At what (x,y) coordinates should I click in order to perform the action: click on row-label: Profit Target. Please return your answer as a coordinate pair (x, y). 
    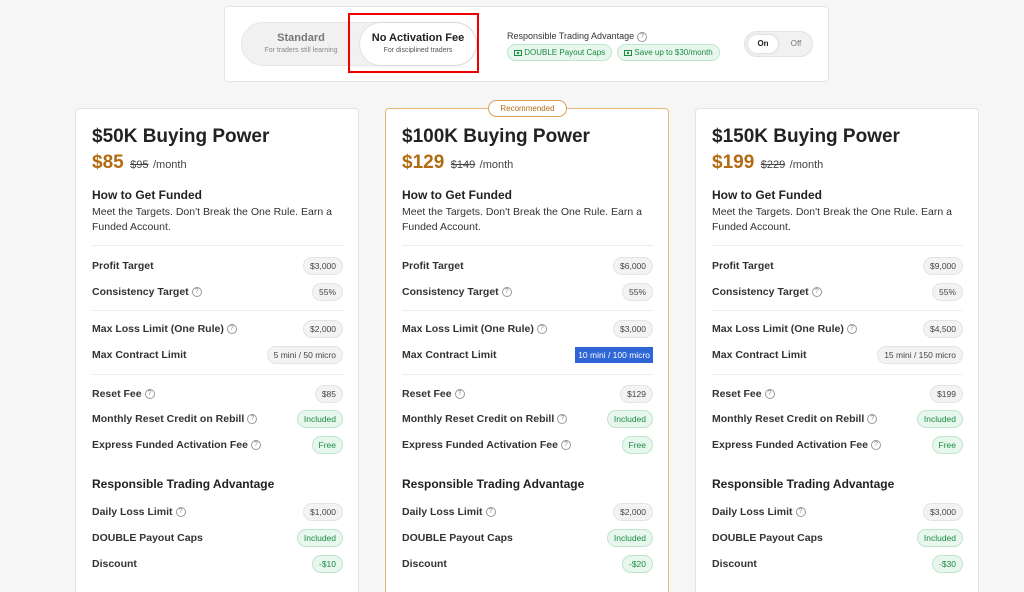
    Looking at the image, I should click on (743, 266).